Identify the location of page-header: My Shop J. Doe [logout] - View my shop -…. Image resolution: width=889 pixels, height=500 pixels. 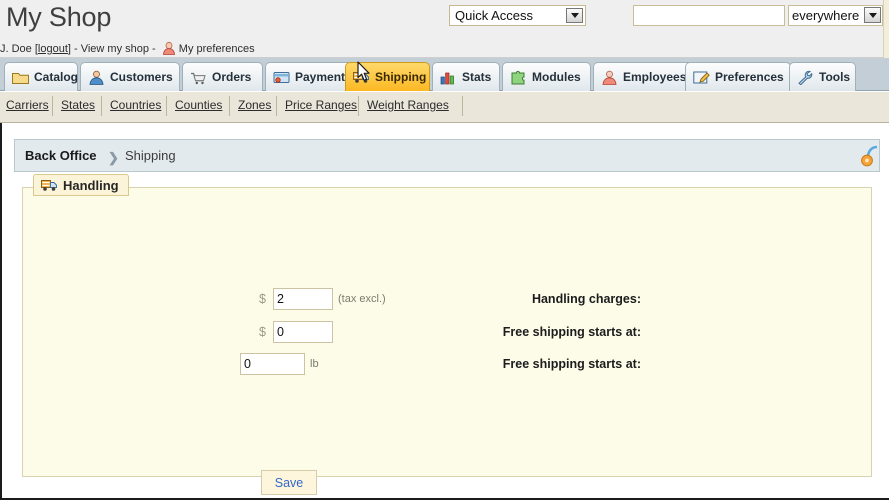
(444, 29).